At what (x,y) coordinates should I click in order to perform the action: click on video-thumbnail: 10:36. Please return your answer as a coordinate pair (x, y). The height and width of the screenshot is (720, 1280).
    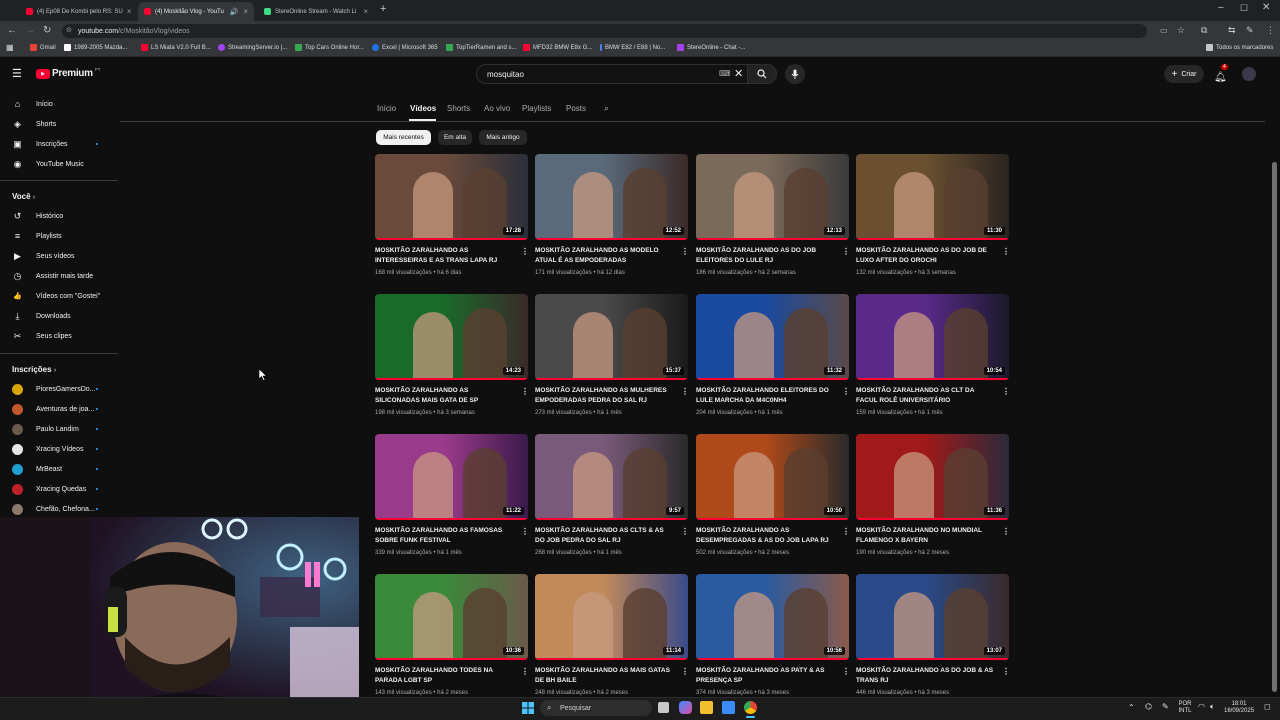
    Looking at the image, I should click on (451, 617).